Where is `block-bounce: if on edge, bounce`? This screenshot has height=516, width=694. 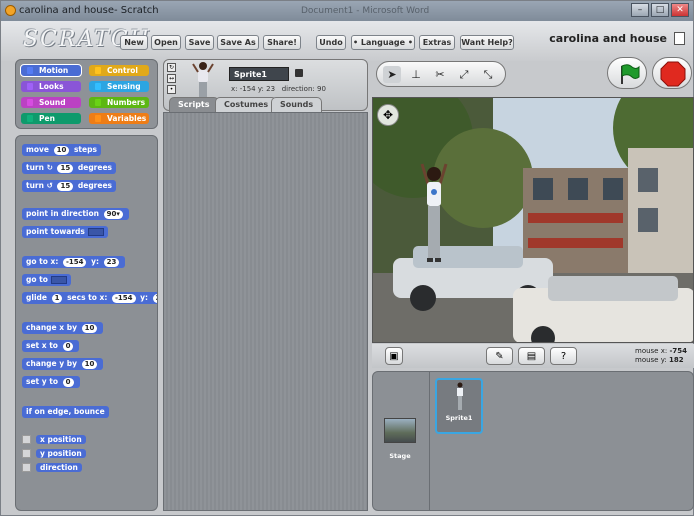
block-bounce: if on edge, bounce is located at coordinates (65, 412).